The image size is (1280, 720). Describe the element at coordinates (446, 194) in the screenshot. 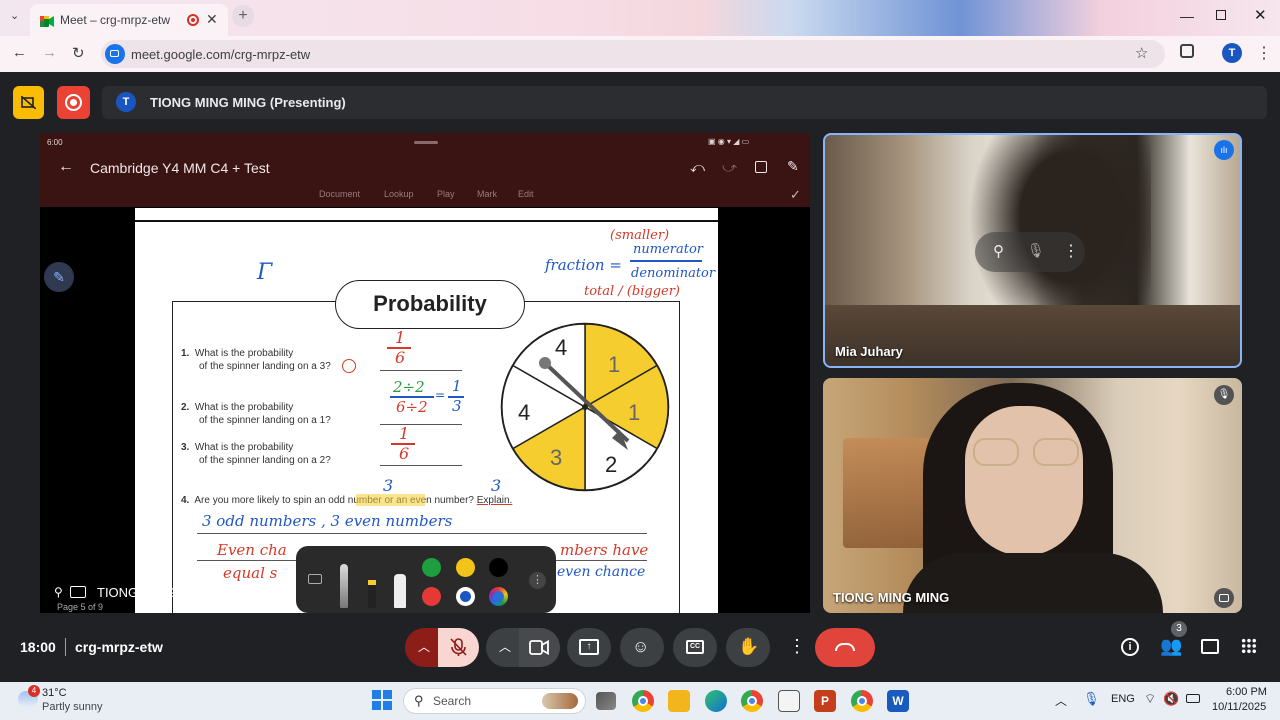

I see `doc-tab-play: Play` at that location.